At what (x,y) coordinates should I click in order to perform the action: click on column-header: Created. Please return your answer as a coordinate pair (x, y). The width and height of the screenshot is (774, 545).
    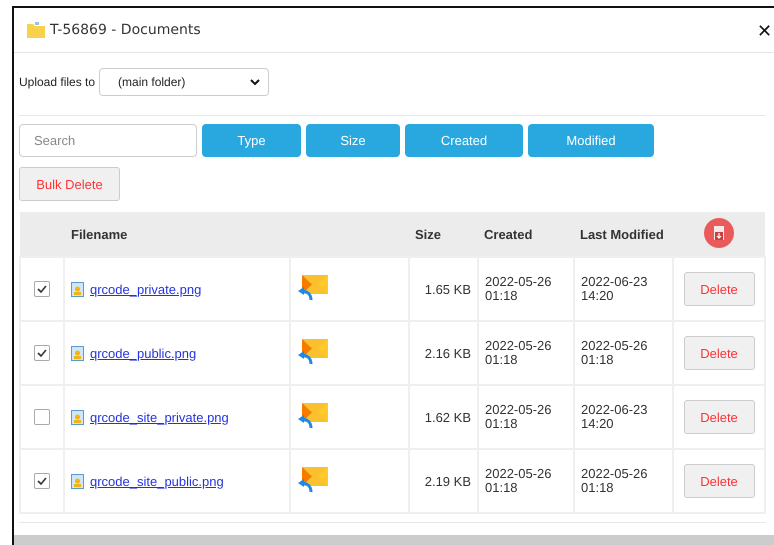
    Looking at the image, I should click on (508, 234).